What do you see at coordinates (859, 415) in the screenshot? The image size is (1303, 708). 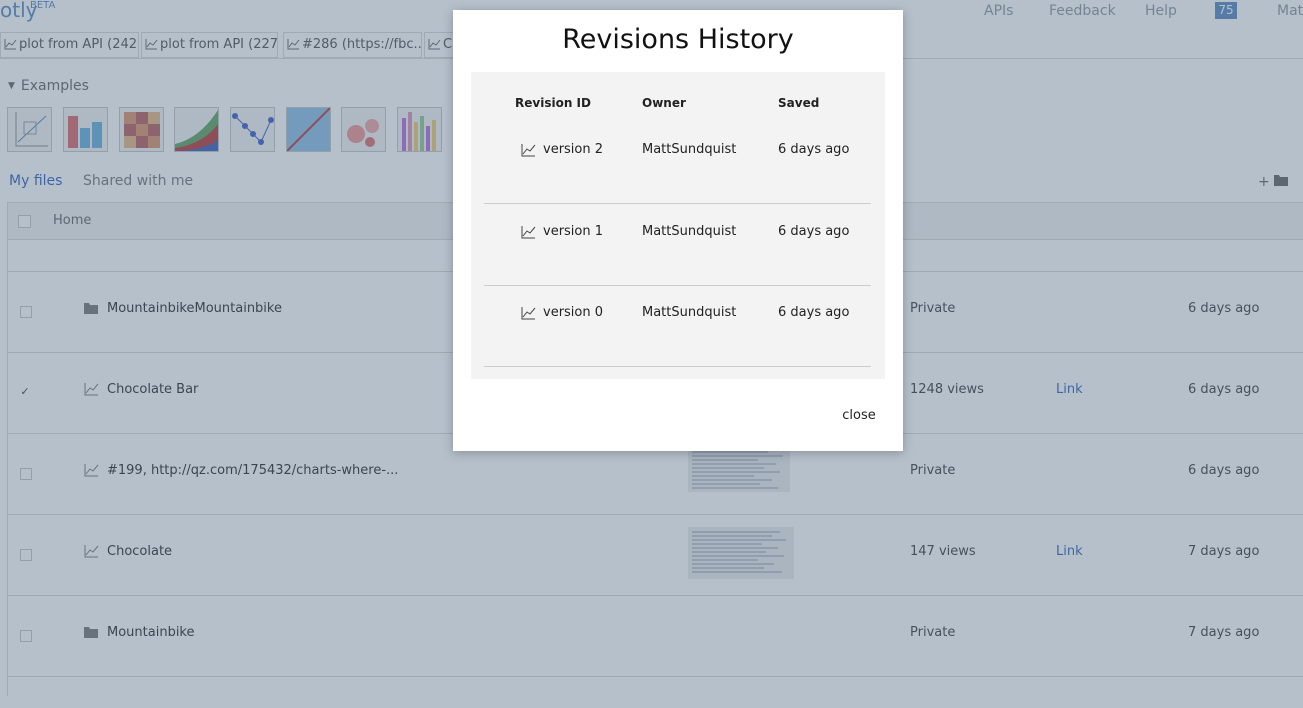 I see `close-button: close` at bounding box center [859, 415].